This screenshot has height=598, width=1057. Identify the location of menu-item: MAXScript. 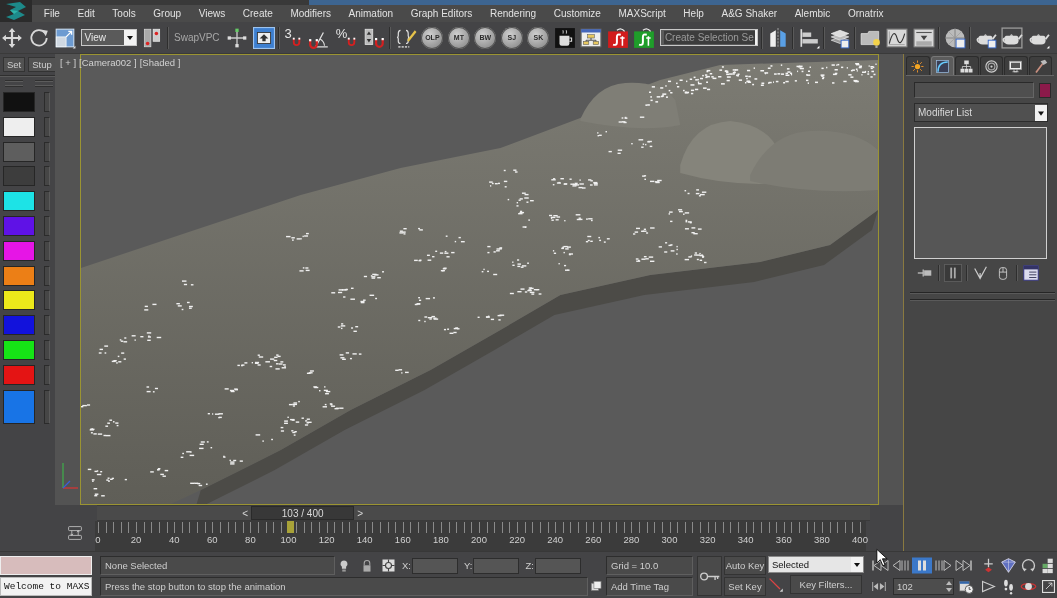
(642, 13).